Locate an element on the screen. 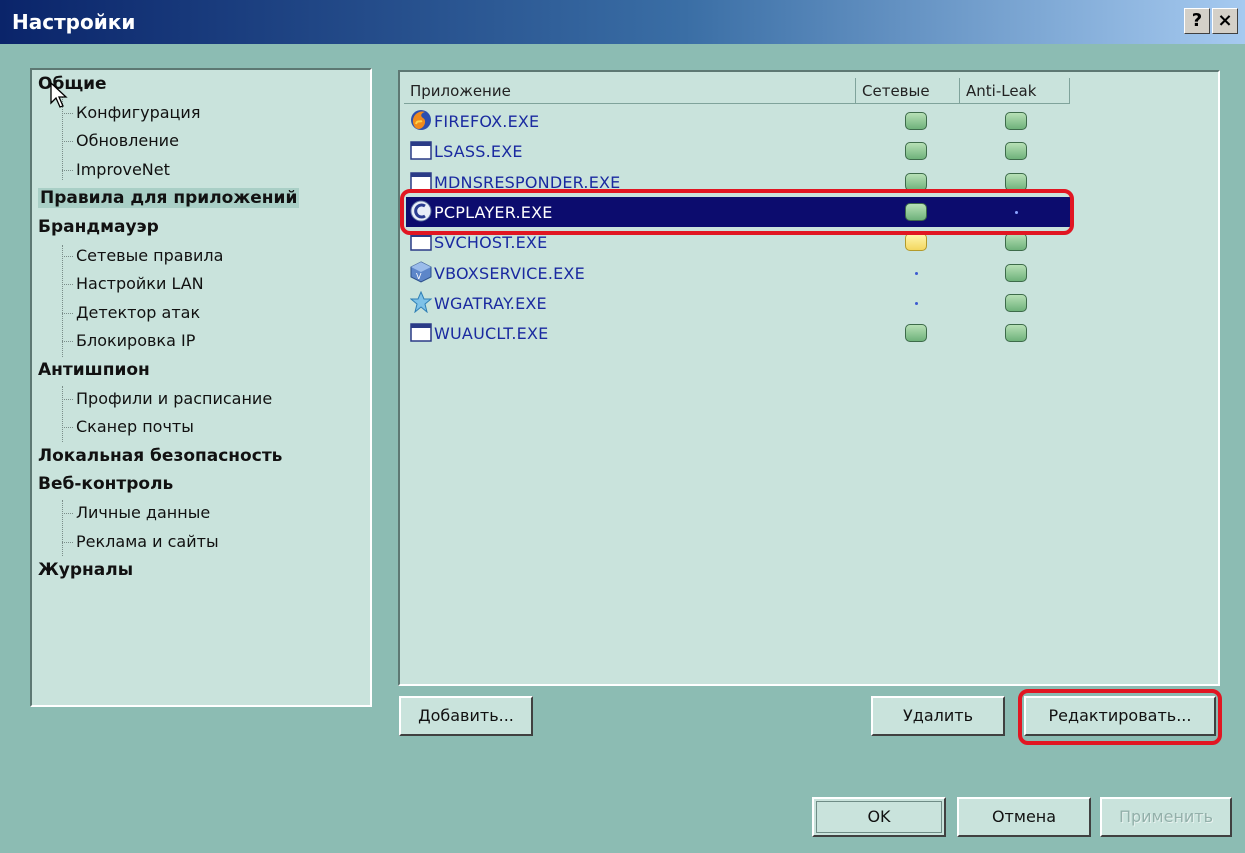  app-name: PCPLAYER.EXE is located at coordinates (493, 212).